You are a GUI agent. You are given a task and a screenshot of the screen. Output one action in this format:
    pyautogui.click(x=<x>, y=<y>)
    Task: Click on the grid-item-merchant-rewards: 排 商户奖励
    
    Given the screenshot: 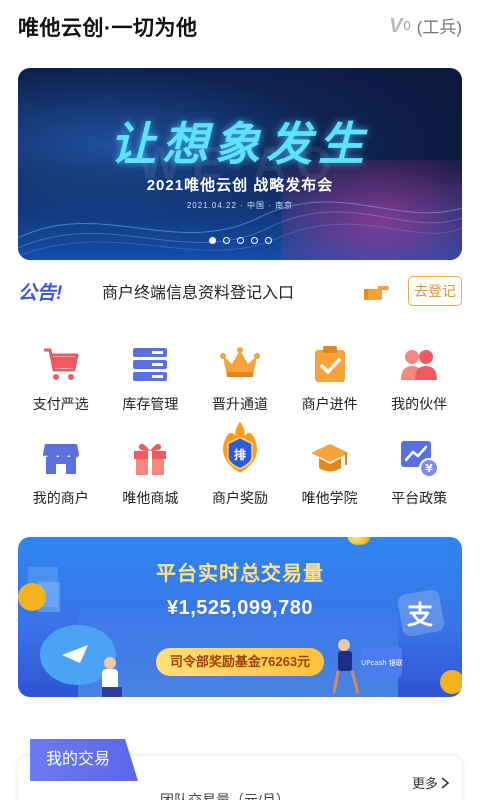 What is the action you would take?
    pyautogui.click(x=240, y=476)
    